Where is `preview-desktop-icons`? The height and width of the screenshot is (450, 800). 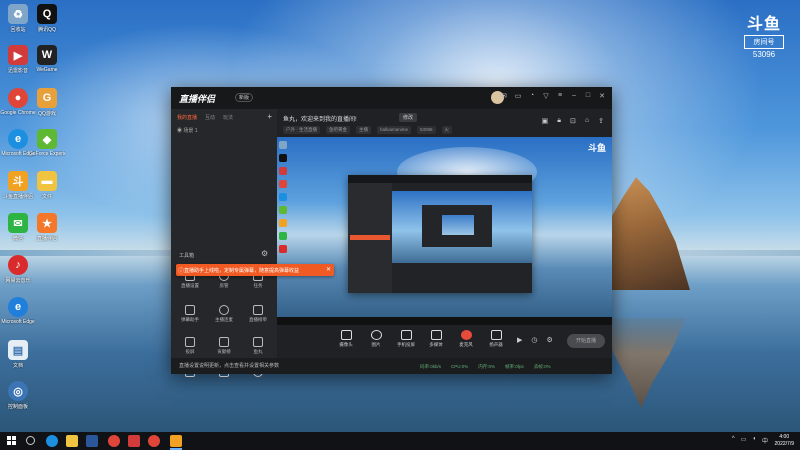
preview-desktop-icons is located at coordinates (285, 198).